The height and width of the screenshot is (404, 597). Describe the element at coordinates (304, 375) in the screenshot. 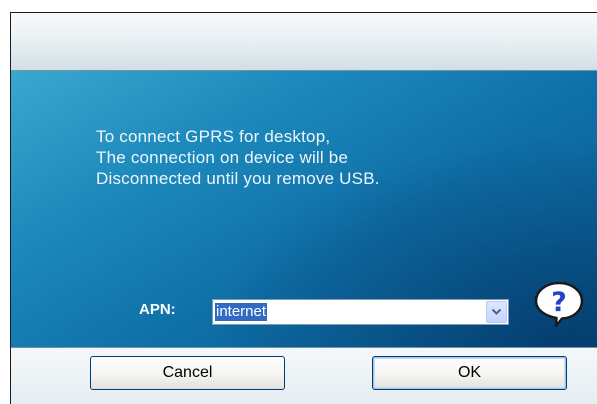

I see `dialog-footer: Cancel OK` at that location.